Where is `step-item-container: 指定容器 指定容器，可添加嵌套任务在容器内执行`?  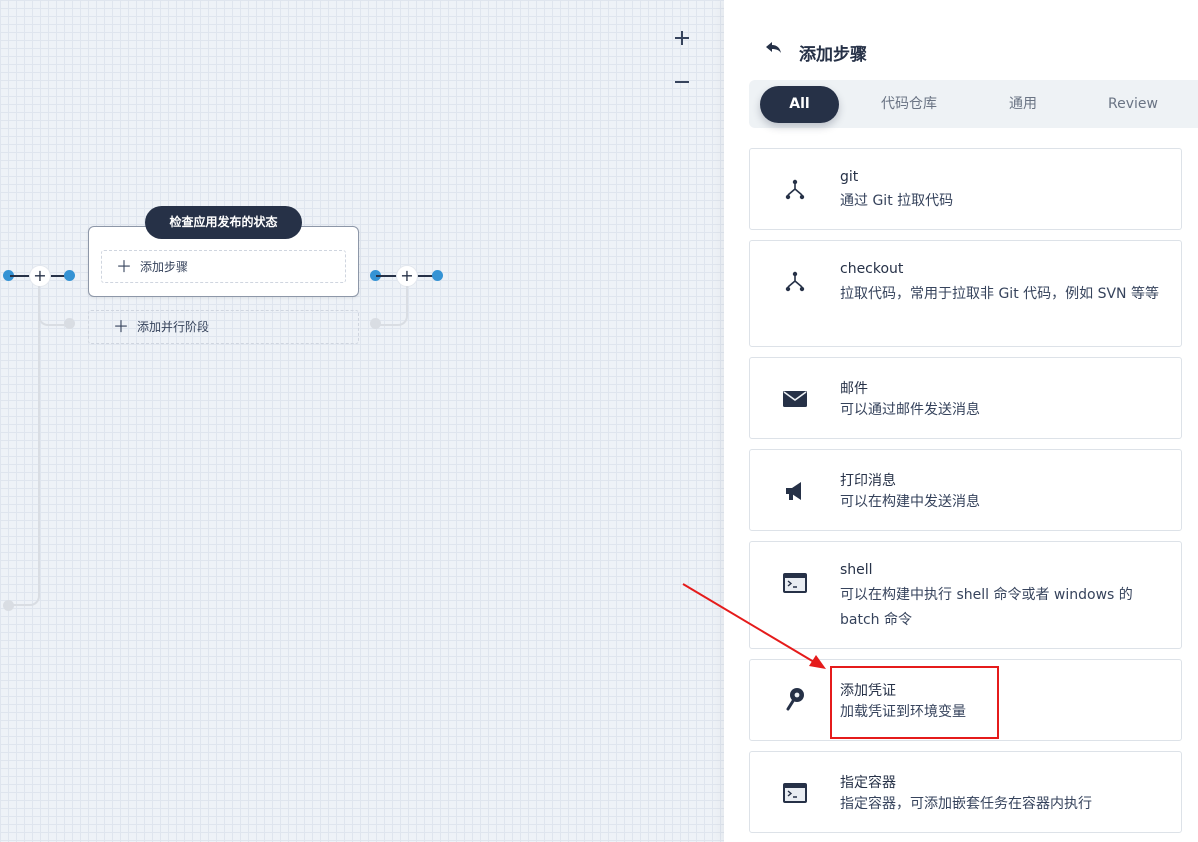 step-item-container: 指定容器 指定容器，可添加嵌套任务在容器内执行 is located at coordinates (965, 792).